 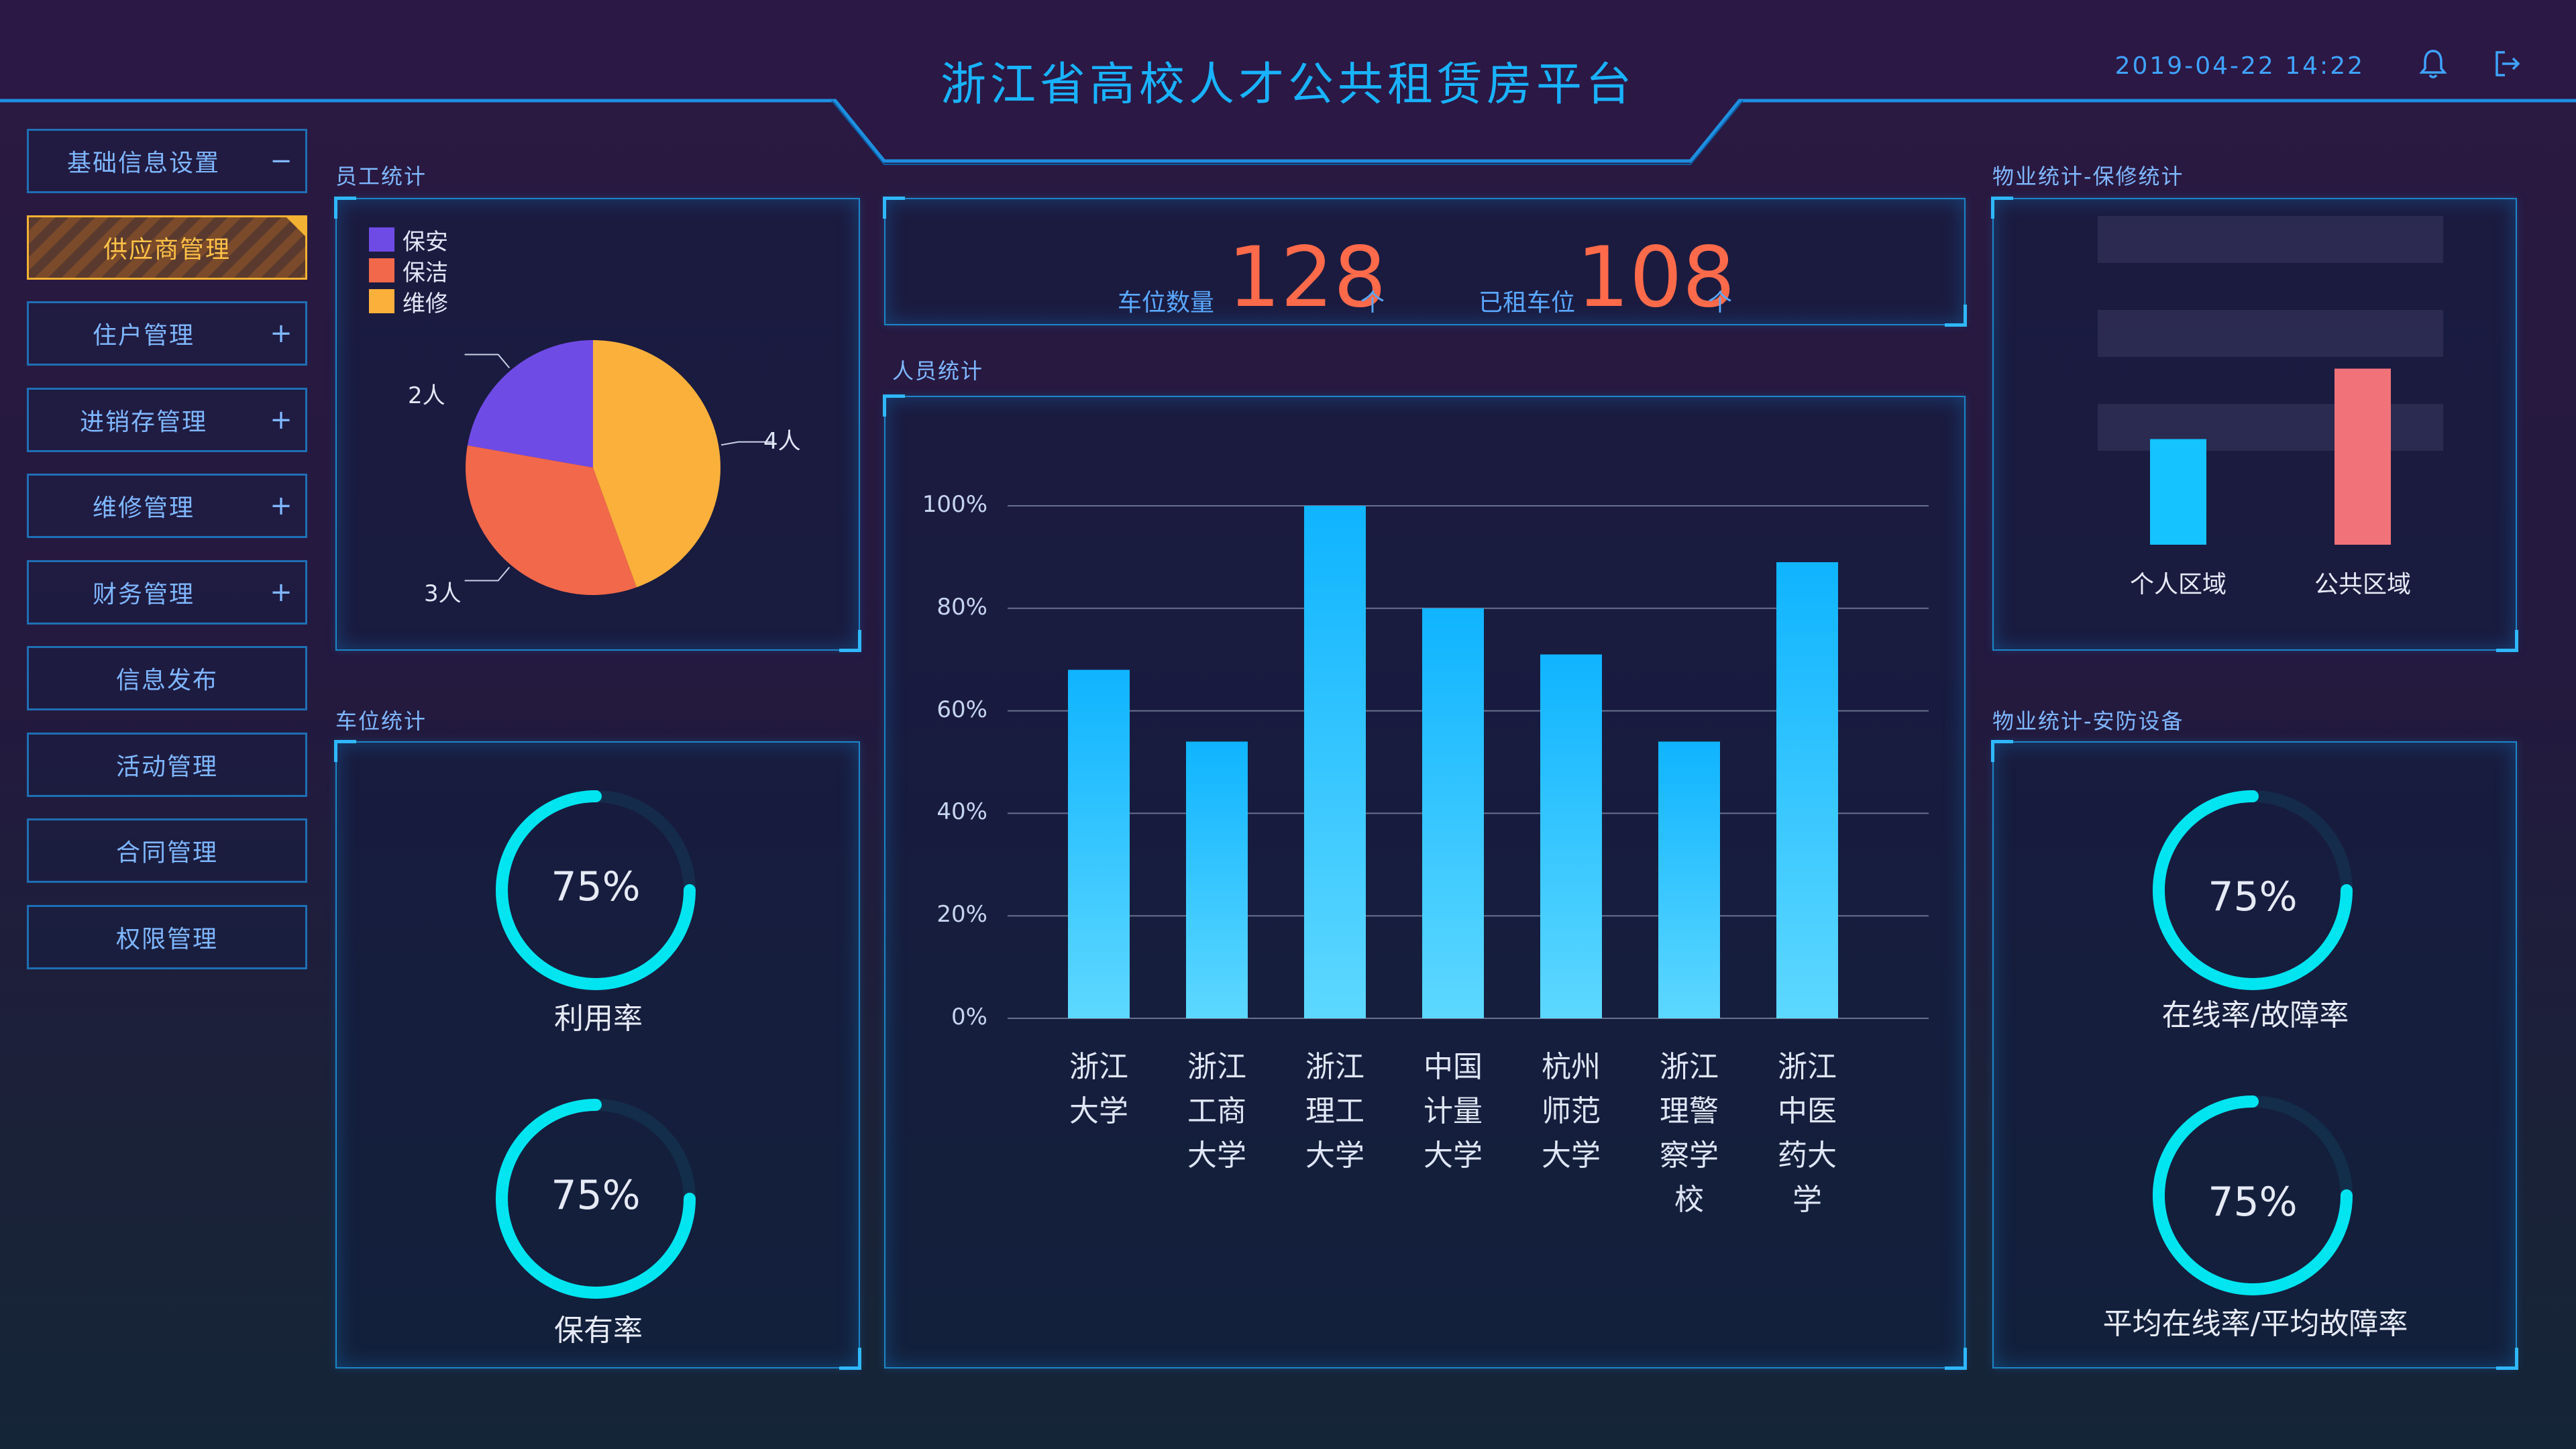 I want to click on bell-icon, so click(x=2433, y=63).